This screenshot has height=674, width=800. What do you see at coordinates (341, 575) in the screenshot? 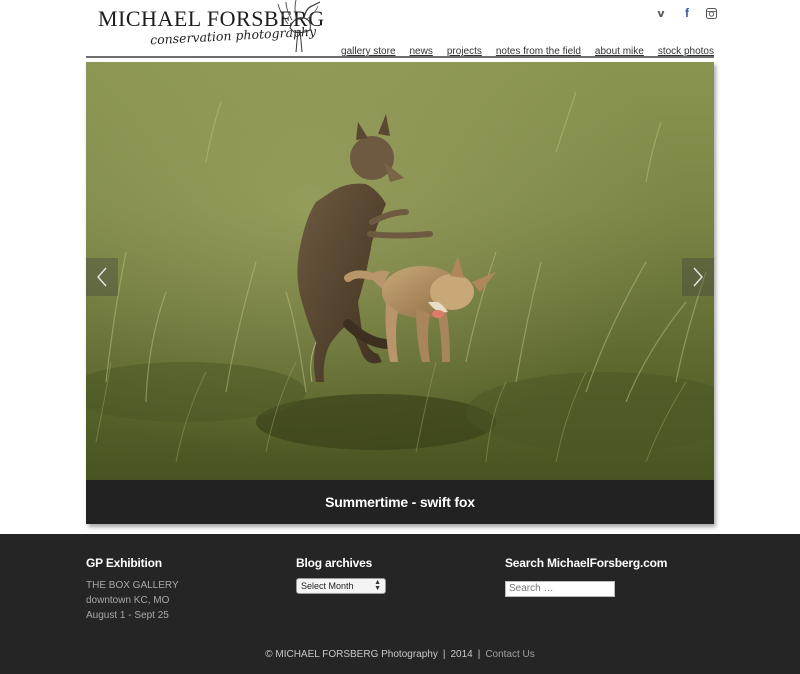
I see `archives-widget: Blog archives Select Month ▲ ▼` at bounding box center [341, 575].